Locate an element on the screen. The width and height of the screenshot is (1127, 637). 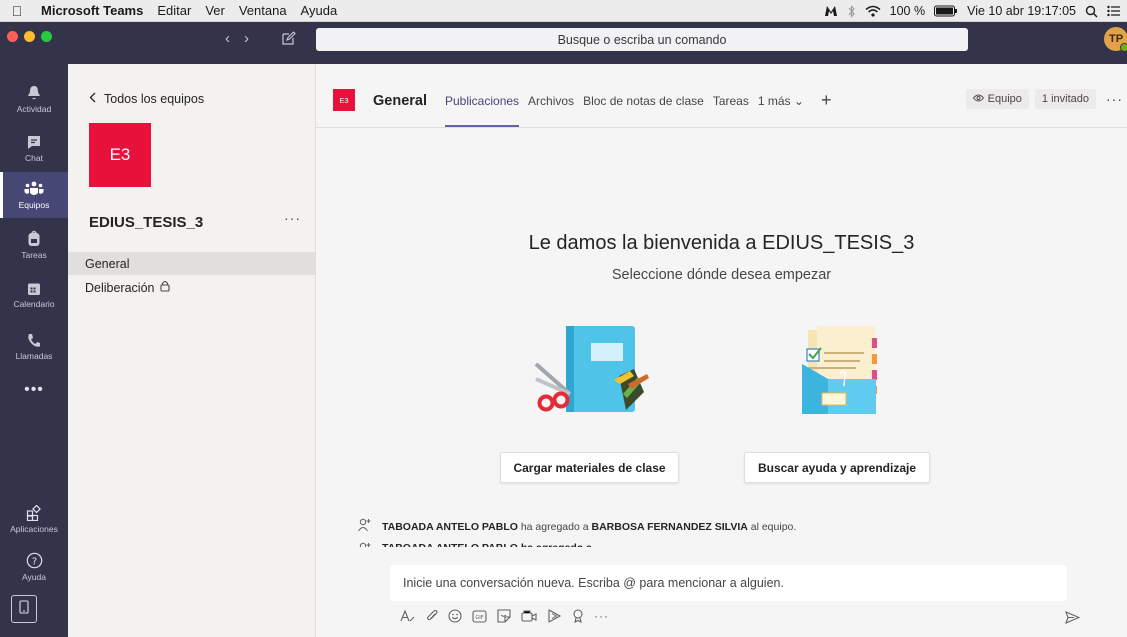
rail-item-chat: Chat is located at coordinates (34, 149).